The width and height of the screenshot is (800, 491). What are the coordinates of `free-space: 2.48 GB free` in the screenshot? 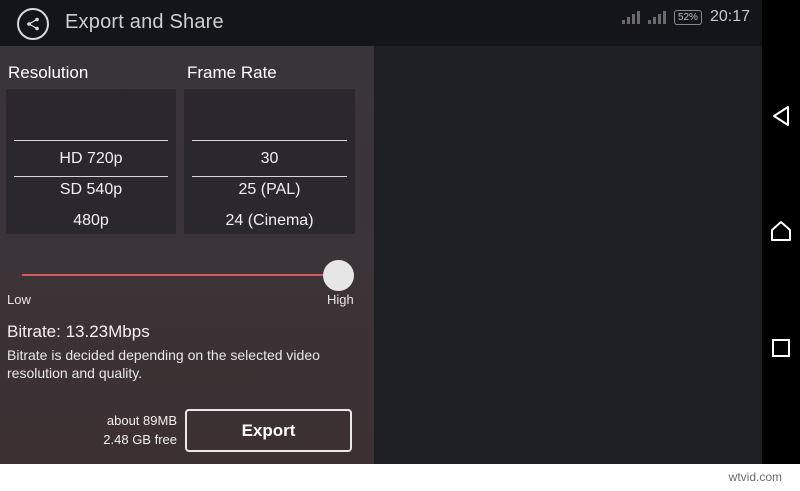 It's located at (140, 439).